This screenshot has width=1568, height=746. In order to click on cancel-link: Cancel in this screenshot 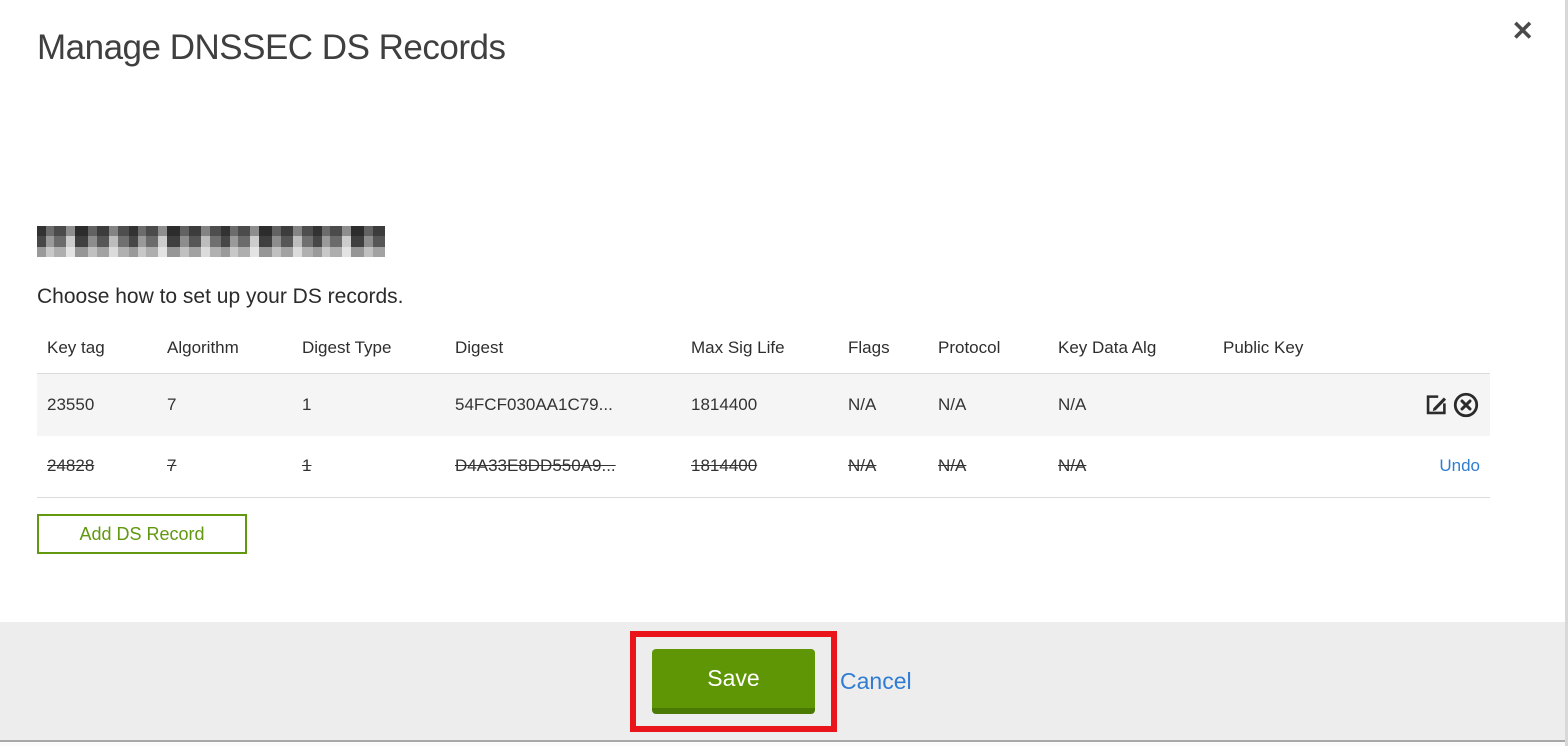, I will do `click(876, 681)`.